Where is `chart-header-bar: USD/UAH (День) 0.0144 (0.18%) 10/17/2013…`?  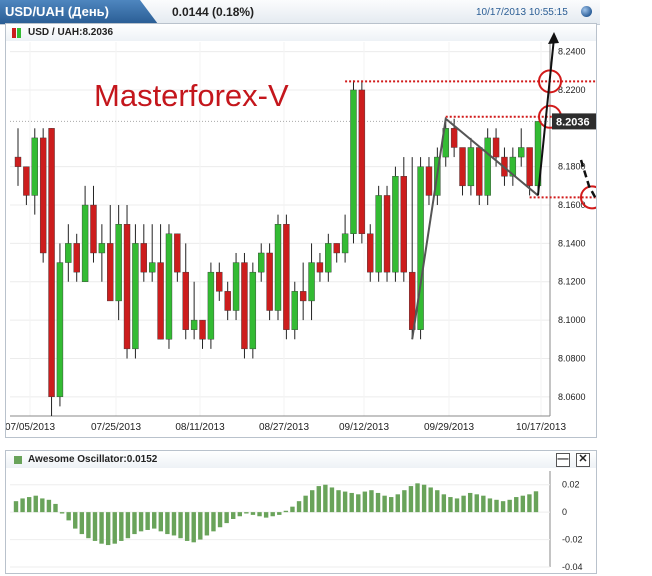
chart-header-bar: USD/UAH (День) 0.0144 (0.18%) 10/17/2013… is located at coordinates (300, 12).